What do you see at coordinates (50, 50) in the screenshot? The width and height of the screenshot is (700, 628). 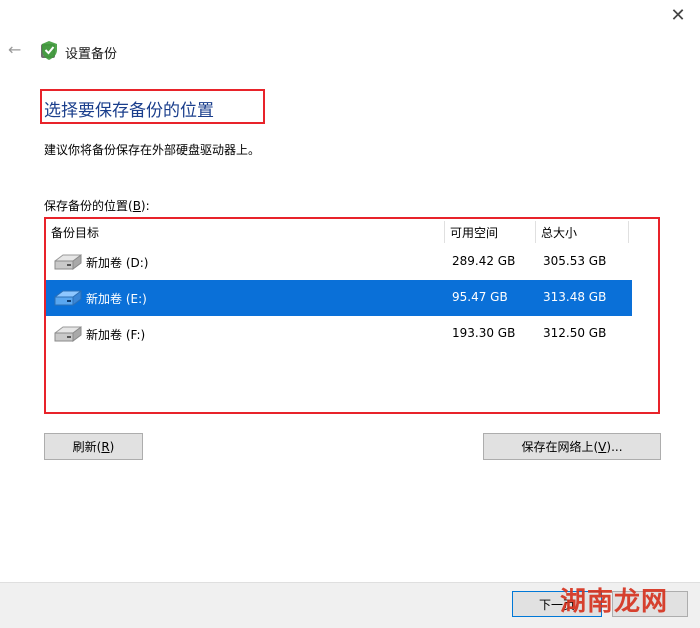 I see `backup-app-icon` at bounding box center [50, 50].